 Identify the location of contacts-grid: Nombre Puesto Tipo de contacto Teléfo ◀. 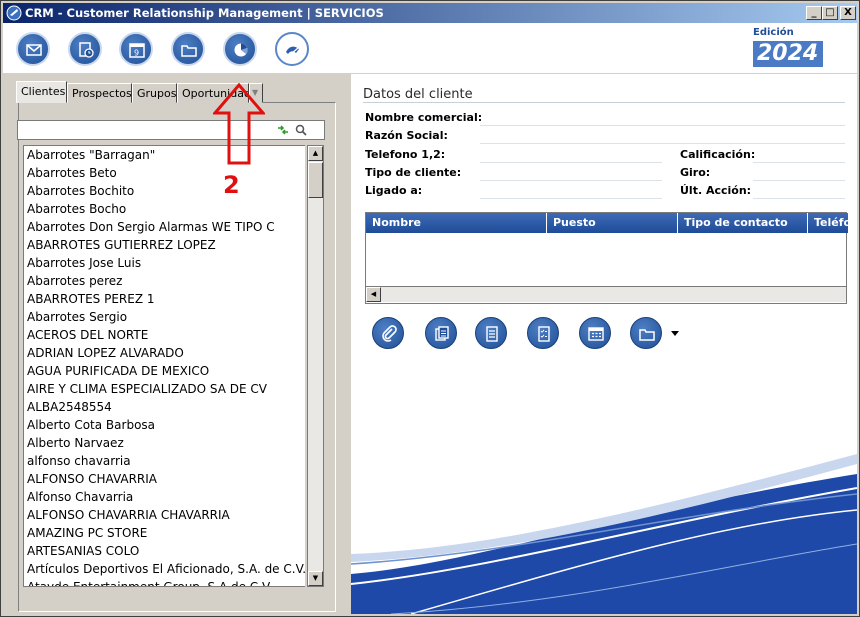
(606, 258).